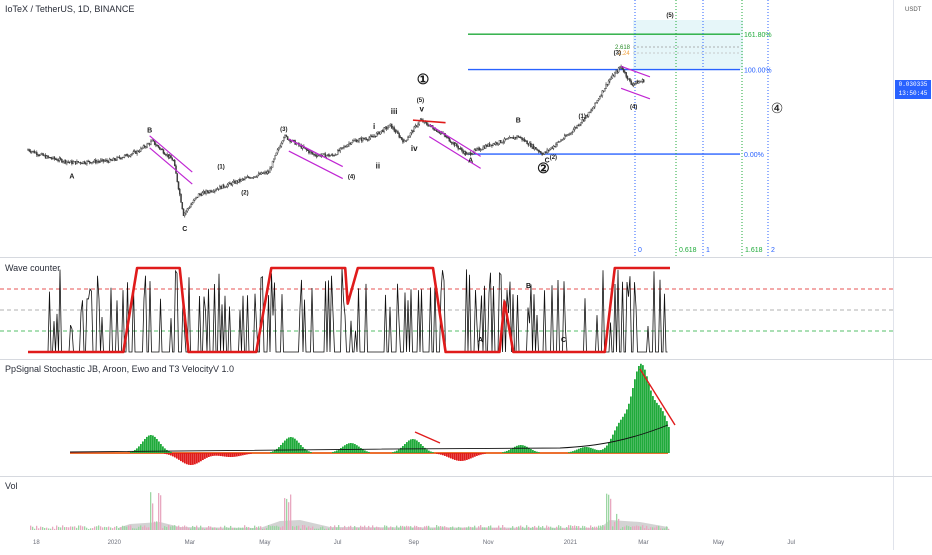  Describe the element at coordinates (11, 486) in the screenshot. I see `vol-pane-title: Vol` at that location.